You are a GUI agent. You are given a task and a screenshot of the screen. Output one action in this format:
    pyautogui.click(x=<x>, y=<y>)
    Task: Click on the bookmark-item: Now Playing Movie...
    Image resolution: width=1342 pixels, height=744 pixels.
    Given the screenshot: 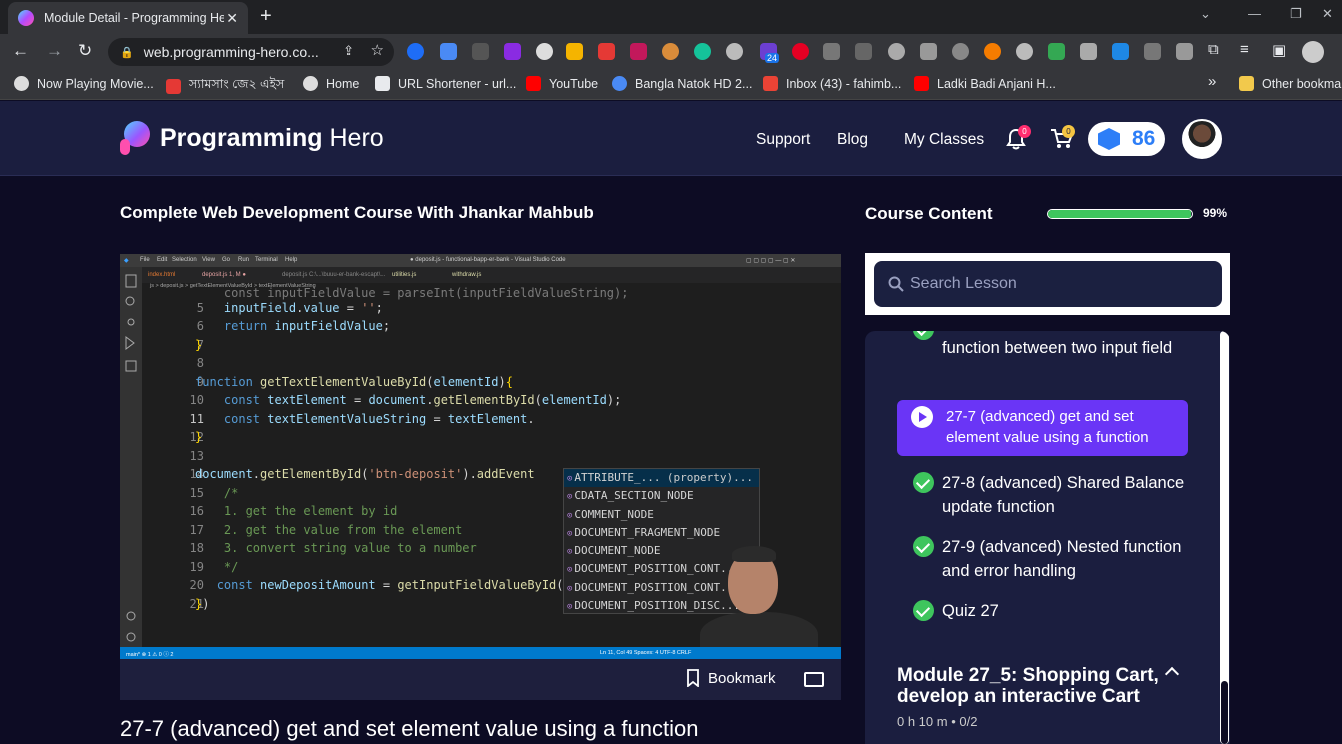 What is the action you would take?
    pyautogui.click(x=84, y=83)
    